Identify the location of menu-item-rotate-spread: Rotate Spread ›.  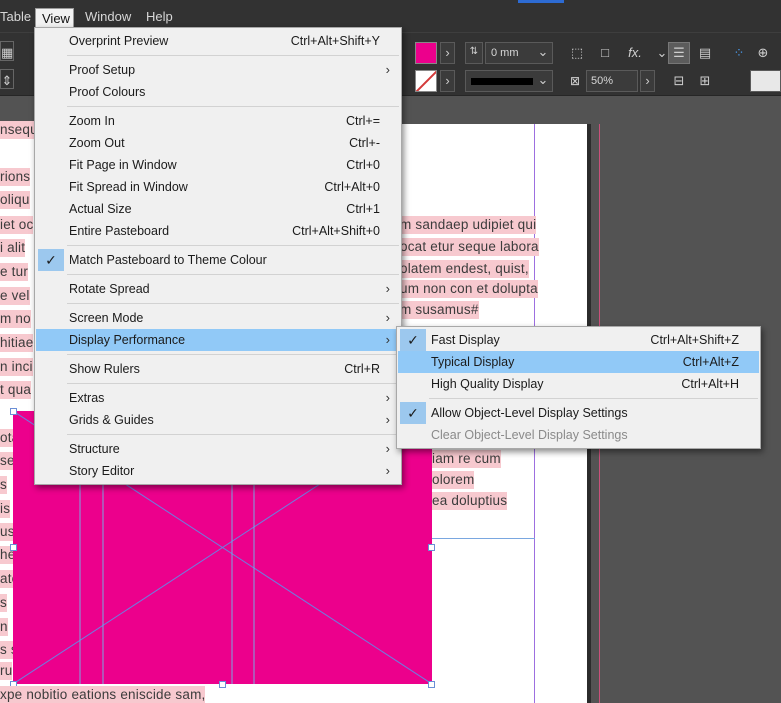
(218, 289).